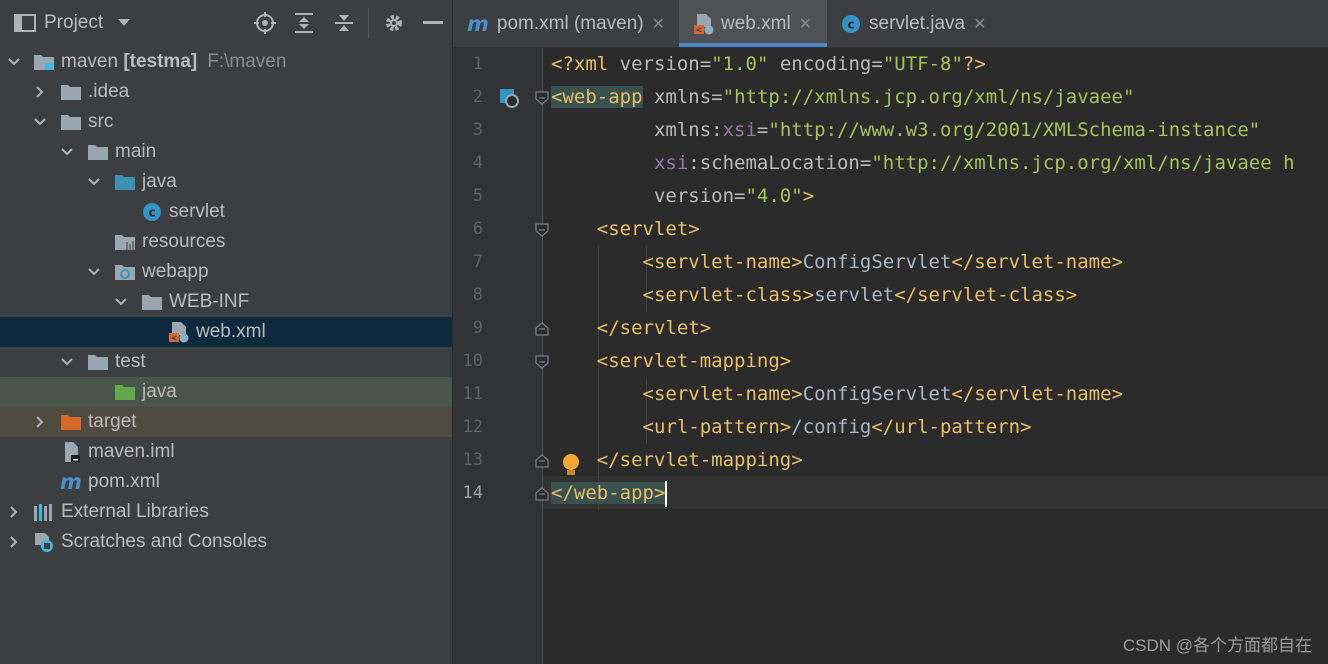 Image resolution: width=1328 pixels, height=664 pixels. I want to click on line-number: 13, so click(472, 460).